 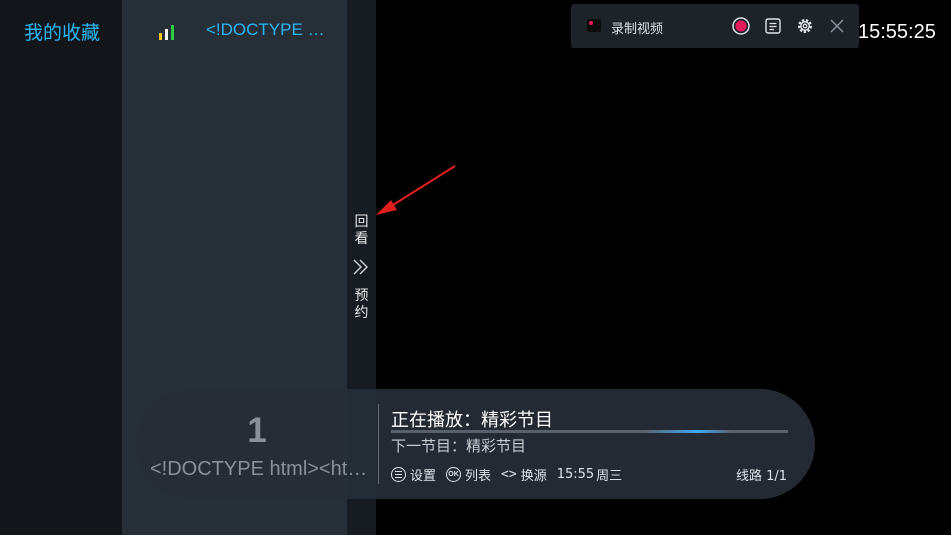 I want to click on signal-bars-icon, so click(x=166, y=32).